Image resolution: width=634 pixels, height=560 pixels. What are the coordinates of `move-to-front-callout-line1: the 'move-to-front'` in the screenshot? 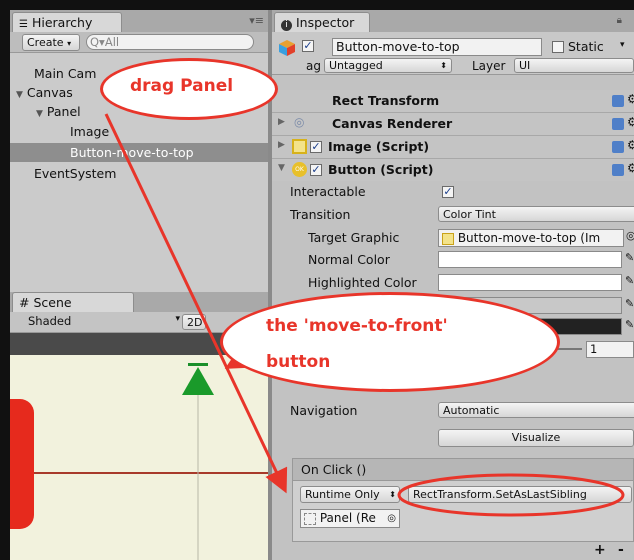 It's located at (357, 326).